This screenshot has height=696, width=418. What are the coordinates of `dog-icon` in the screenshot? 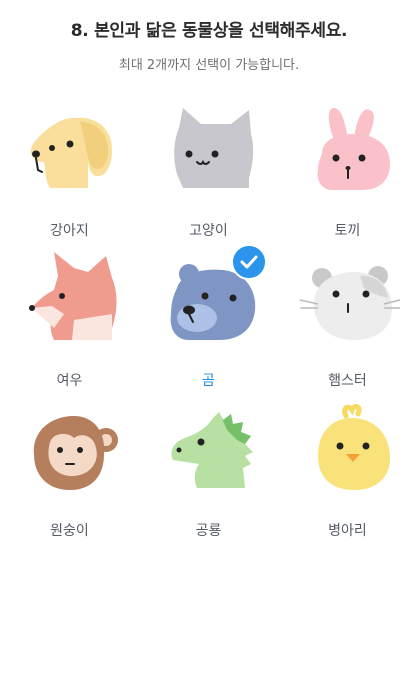 It's located at (71, 152).